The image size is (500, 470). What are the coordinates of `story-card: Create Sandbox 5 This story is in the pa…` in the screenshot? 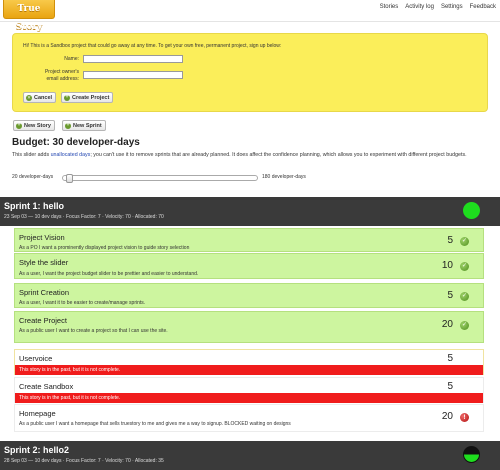 It's located at (249, 390).